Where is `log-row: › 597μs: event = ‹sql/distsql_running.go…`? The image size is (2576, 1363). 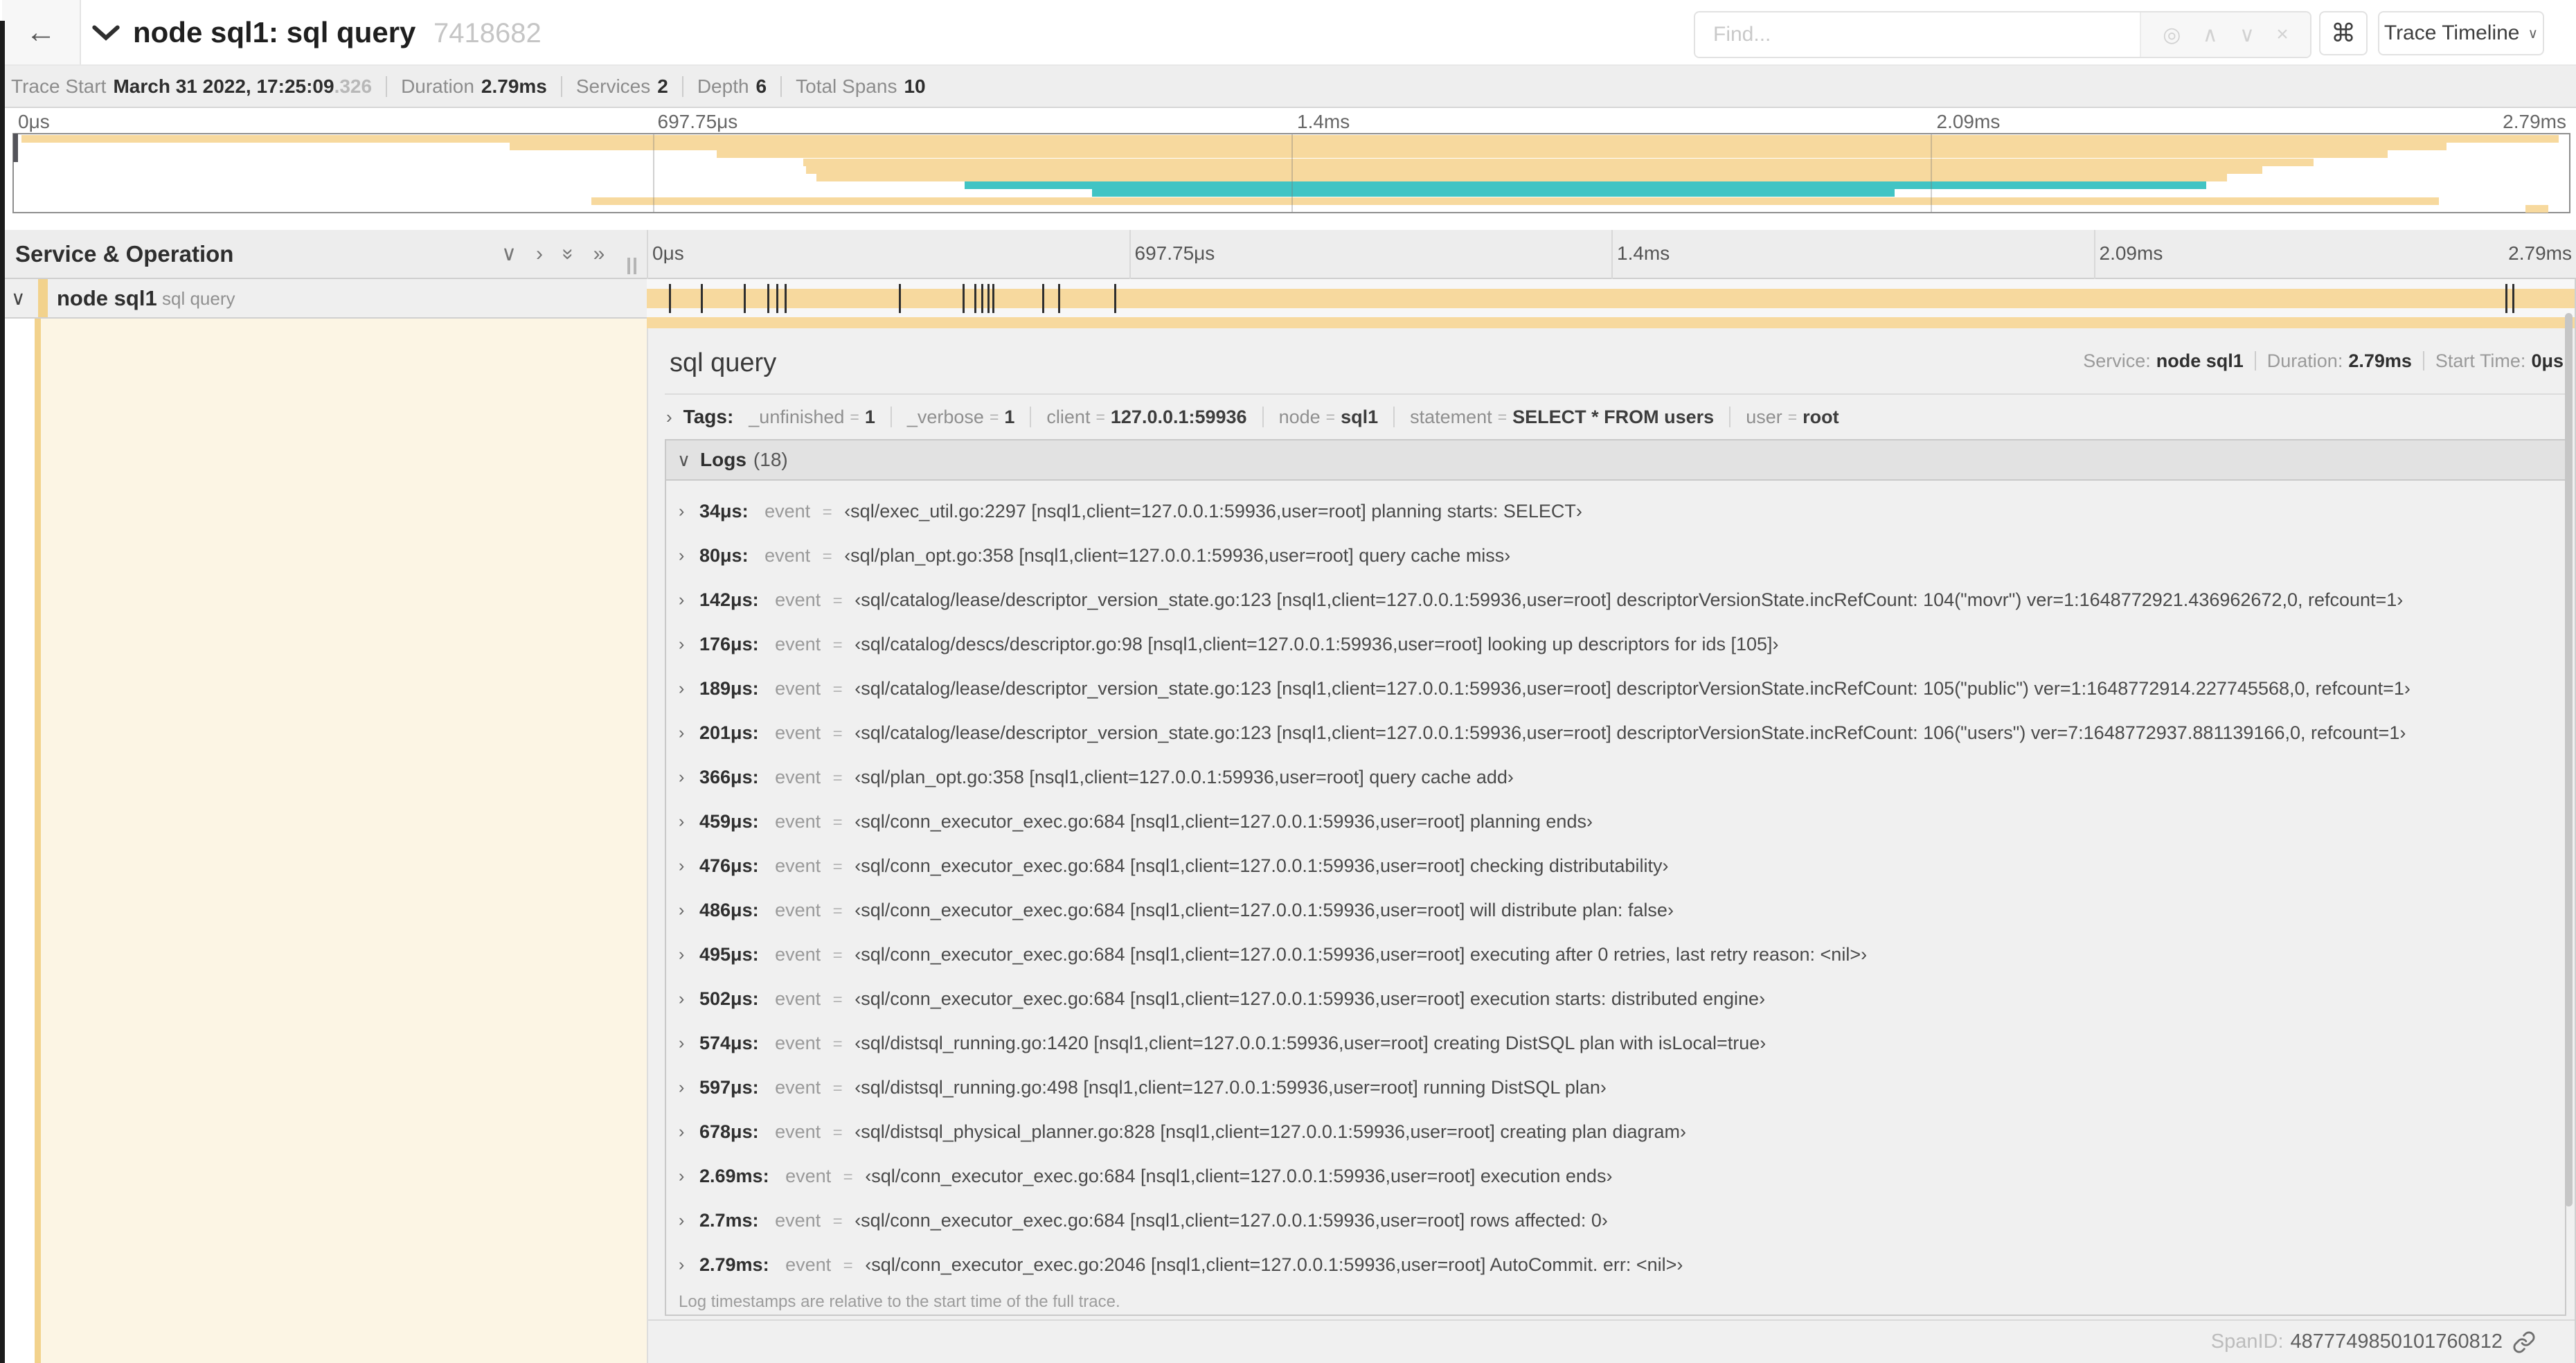 log-row: › 597μs: event = ‹sql/distsql_running.go… is located at coordinates (1615, 1088).